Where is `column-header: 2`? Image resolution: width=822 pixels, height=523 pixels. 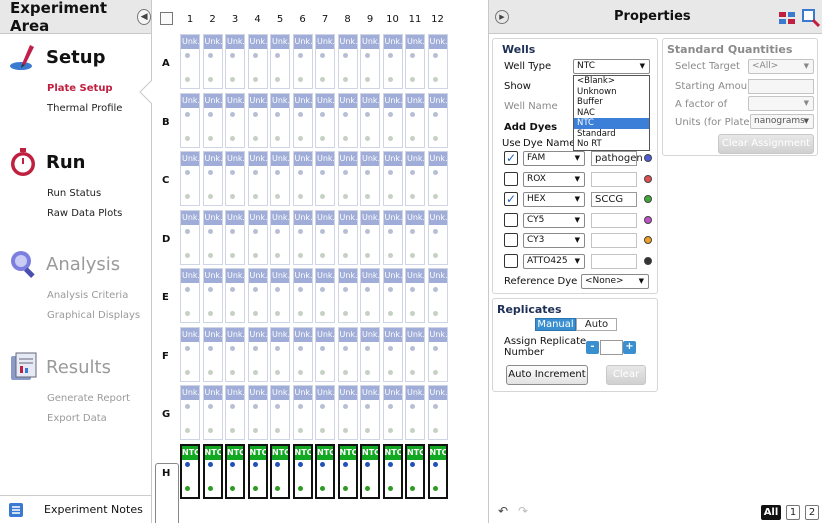 column-header: 2 is located at coordinates (213, 19).